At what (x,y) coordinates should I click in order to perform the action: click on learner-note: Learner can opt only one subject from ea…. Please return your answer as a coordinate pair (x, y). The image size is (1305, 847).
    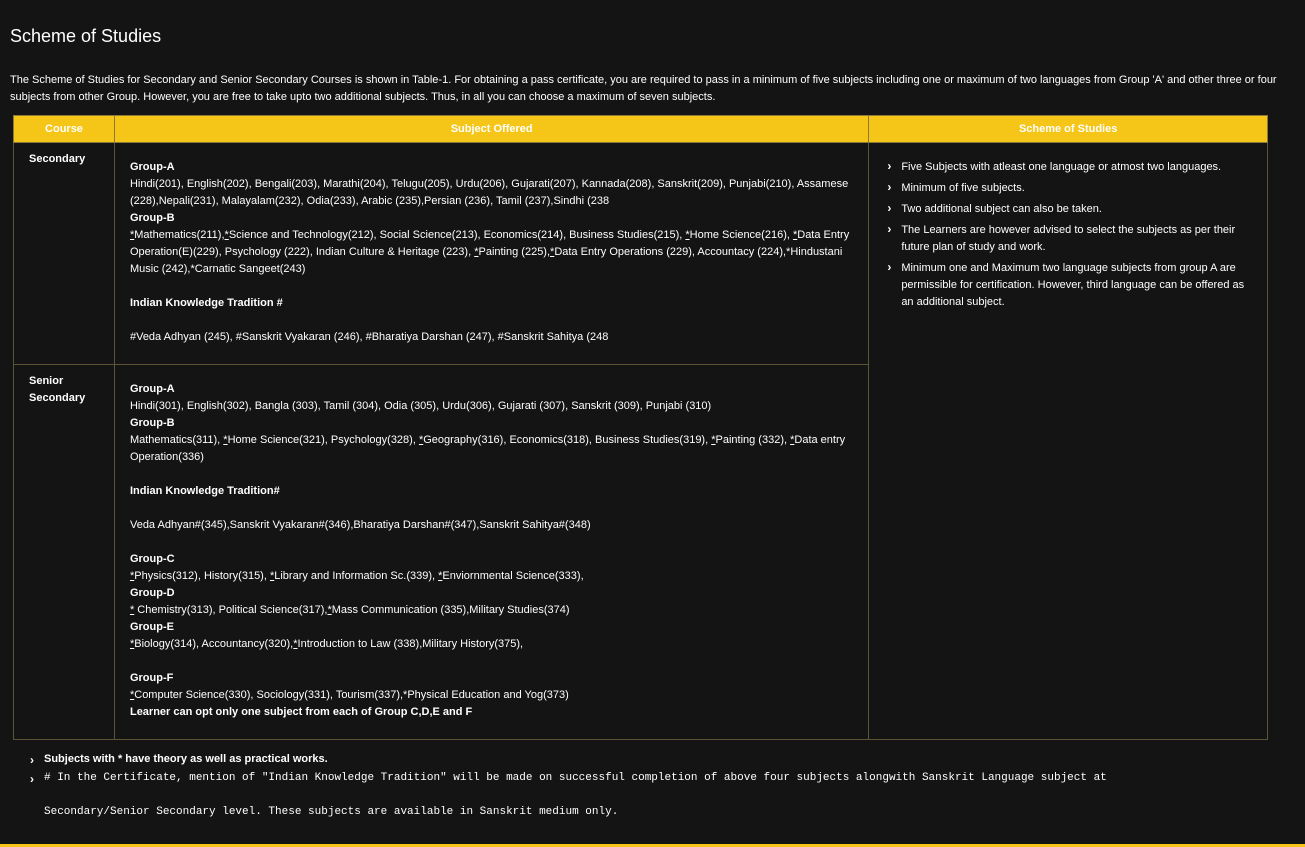
    Looking at the image, I should click on (301, 712).